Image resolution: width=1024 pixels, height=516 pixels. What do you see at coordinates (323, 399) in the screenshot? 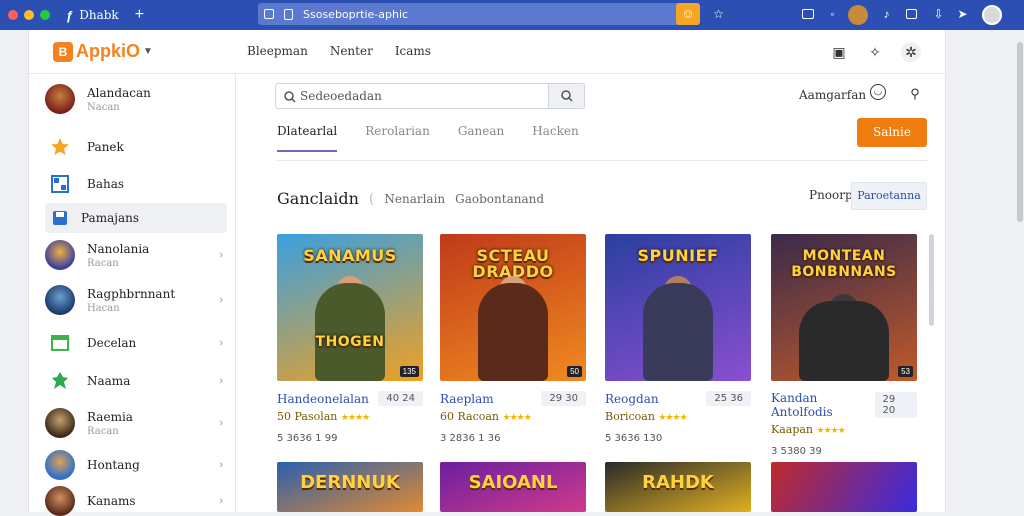
I see `game-name: Handeonelalan` at bounding box center [323, 399].